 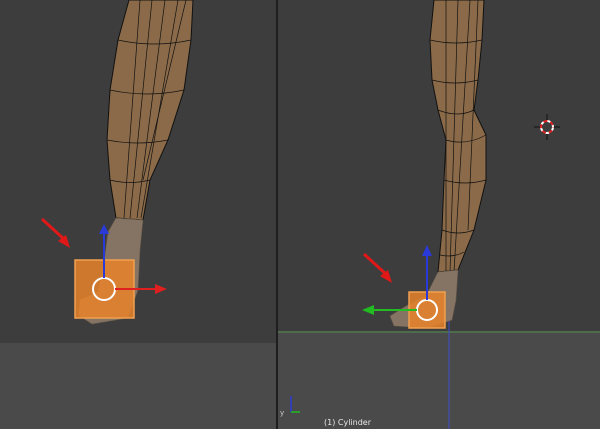 I want to click on svg-text: y, so click(x=282, y=413).